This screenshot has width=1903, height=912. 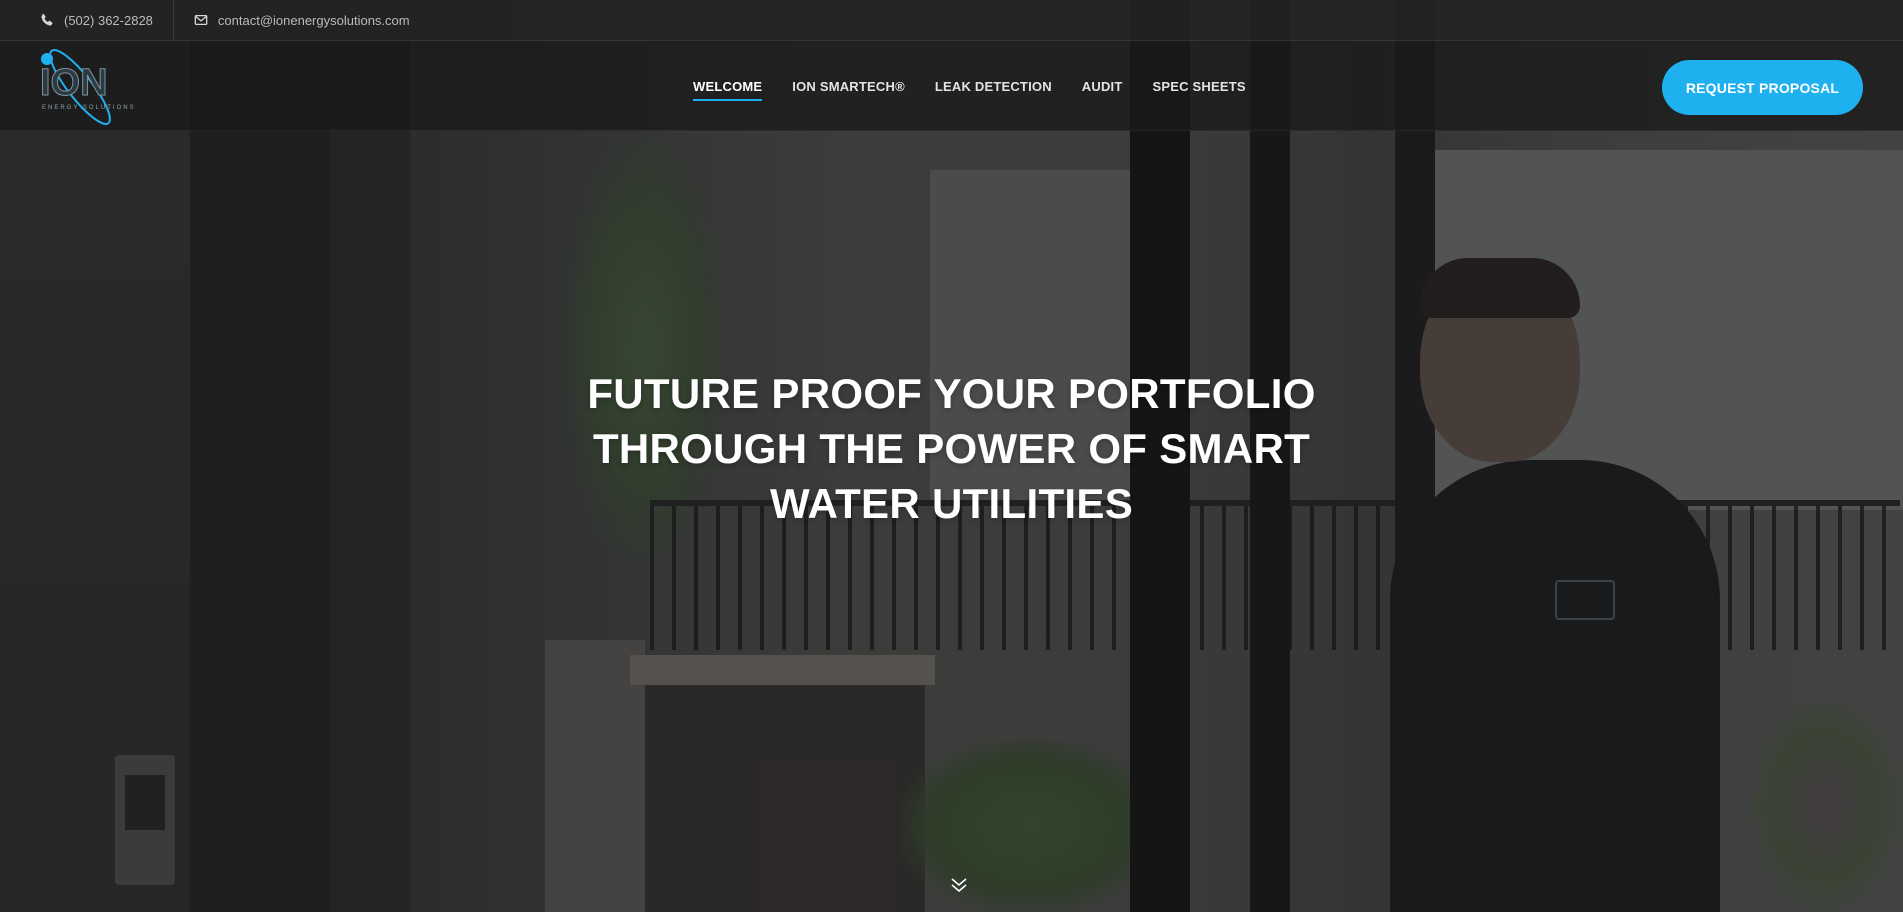 What do you see at coordinates (1199, 86) in the screenshot?
I see `nav-spec-sheets: SPEC SHEETS` at bounding box center [1199, 86].